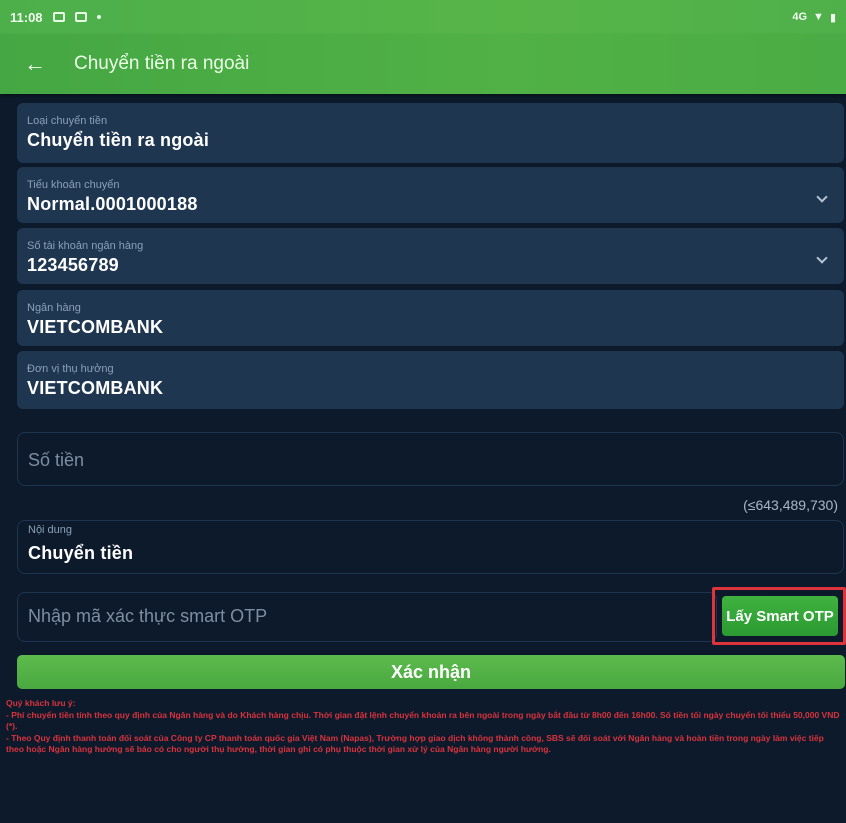 This screenshot has width=846, height=823. I want to click on sub-account-value: Normal.0001000188, so click(112, 204).